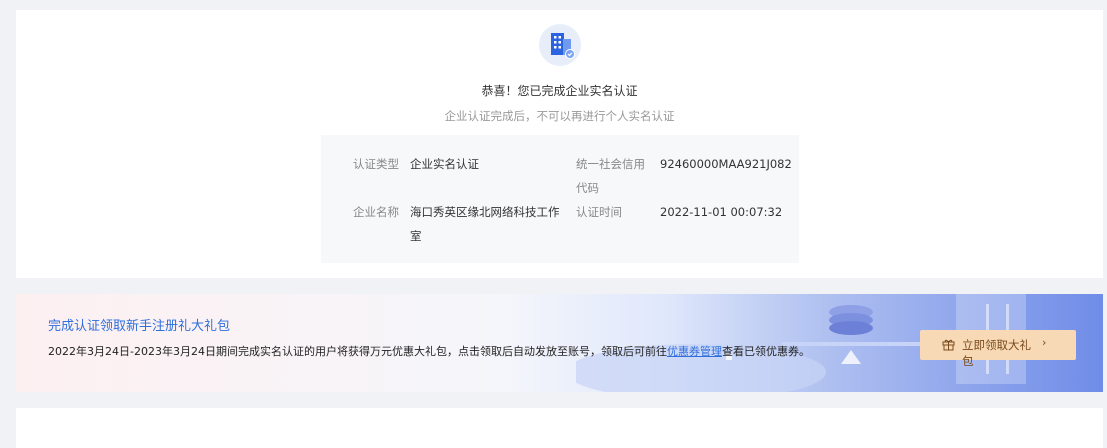 This screenshot has width=1107, height=448. Describe the element at coordinates (765, 351) in the screenshot. I see `promo-desc-suffix: 查看已领优惠券。` at that location.